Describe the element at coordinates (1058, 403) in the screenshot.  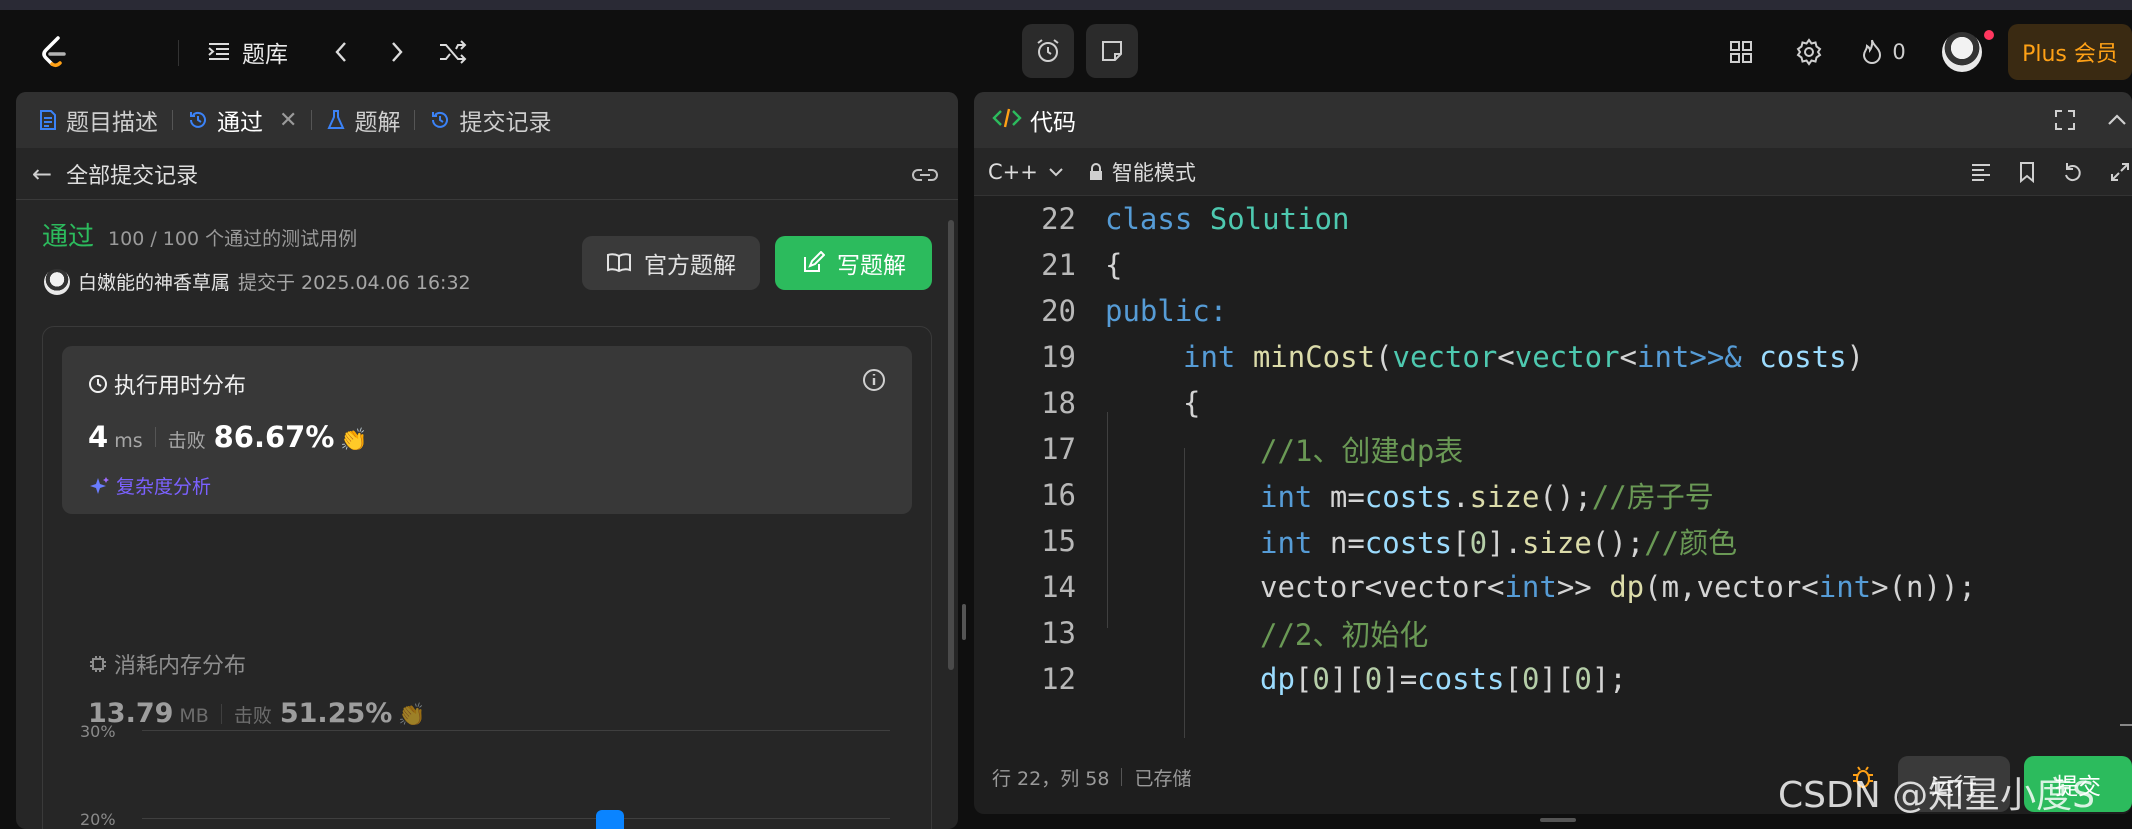
I see `line-number: 18` at that location.